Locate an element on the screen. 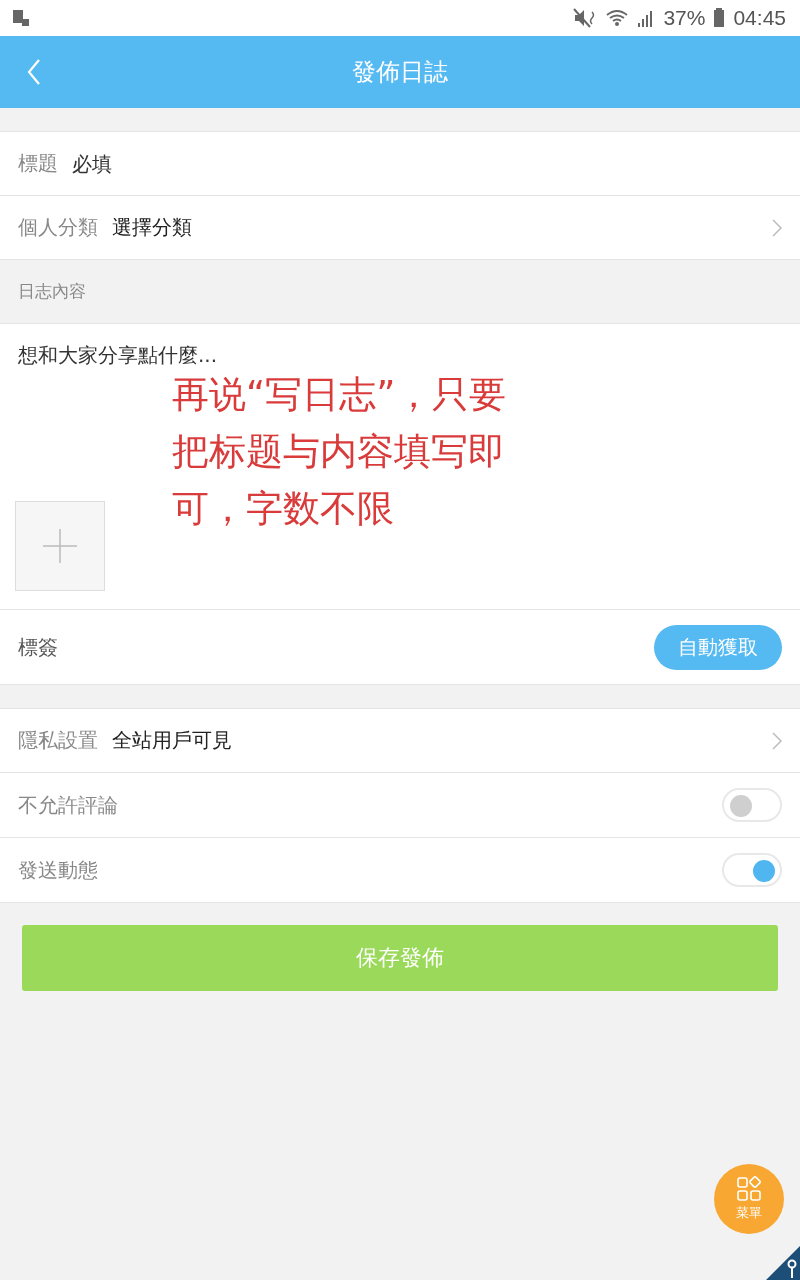  category-label: 個人分類 is located at coordinates (58, 227).